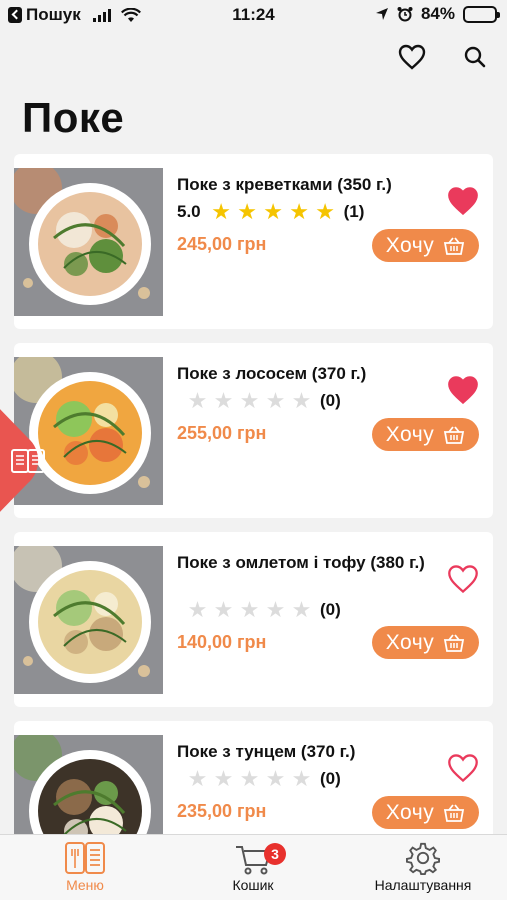  What do you see at coordinates (405, 14) in the screenshot?
I see `alarm-icon` at bounding box center [405, 14].